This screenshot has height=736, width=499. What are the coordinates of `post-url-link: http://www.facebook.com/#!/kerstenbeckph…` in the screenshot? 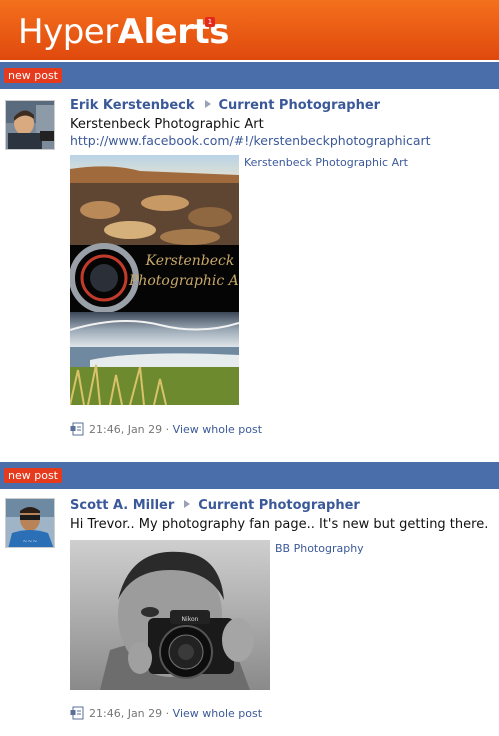 It's located at (250, 140).